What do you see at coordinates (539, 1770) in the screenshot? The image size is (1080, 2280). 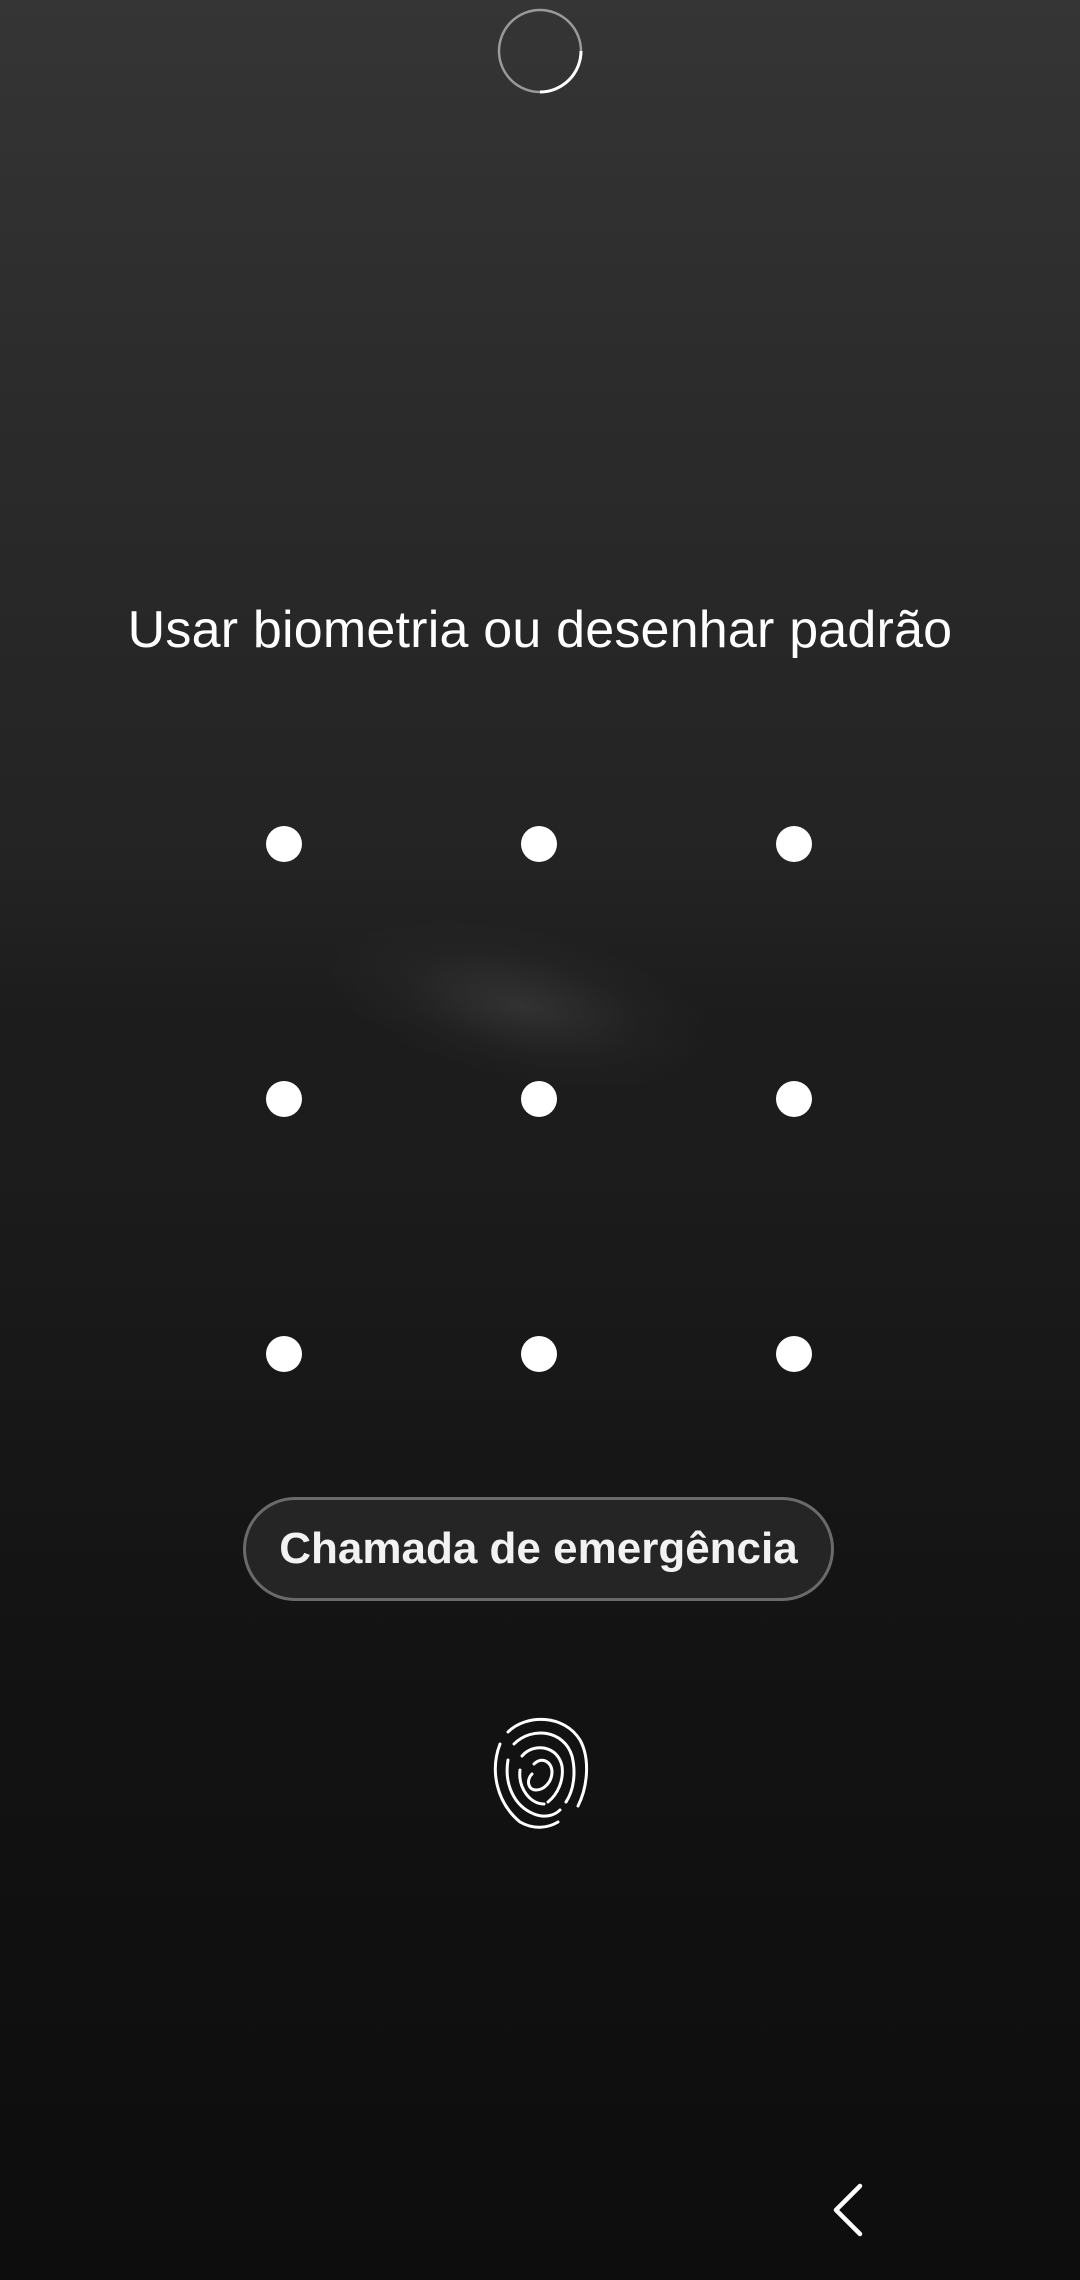 I see `fingerprint-icon` at bounding box center [539, 1770].